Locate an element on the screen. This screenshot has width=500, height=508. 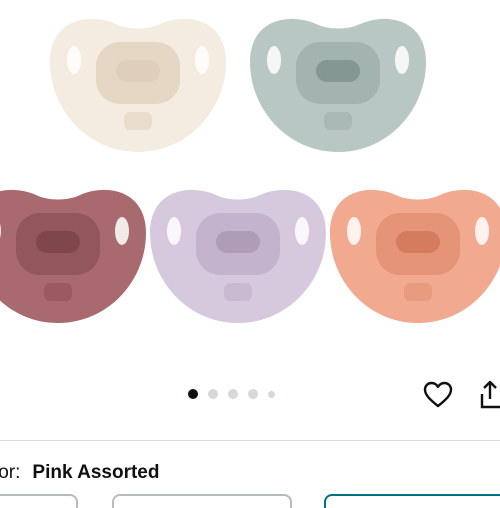
peach-pacifier is located at coordinates (415, 256).